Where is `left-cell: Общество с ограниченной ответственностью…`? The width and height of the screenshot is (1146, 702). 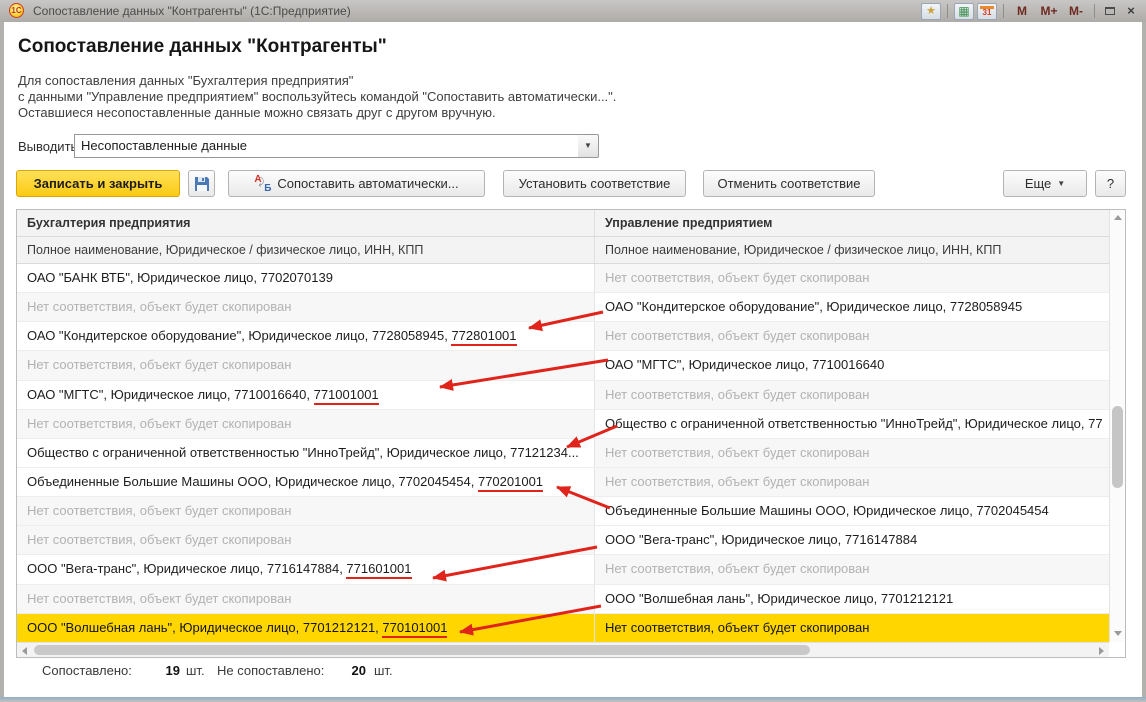 left-cell: Общество с ограниченной ответственностью… is located at coordinates (306, 452).